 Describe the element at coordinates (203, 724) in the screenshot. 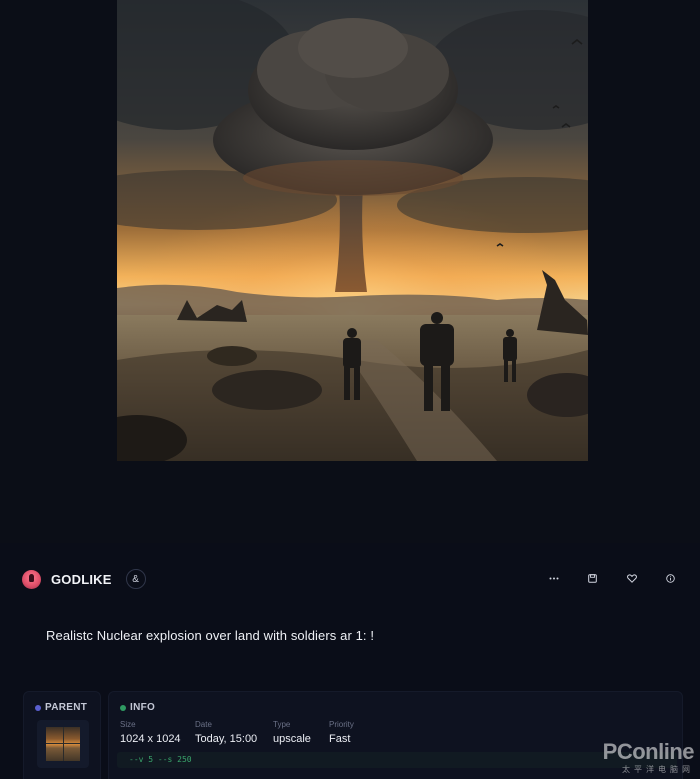

I see `date-label: Date` at that location.